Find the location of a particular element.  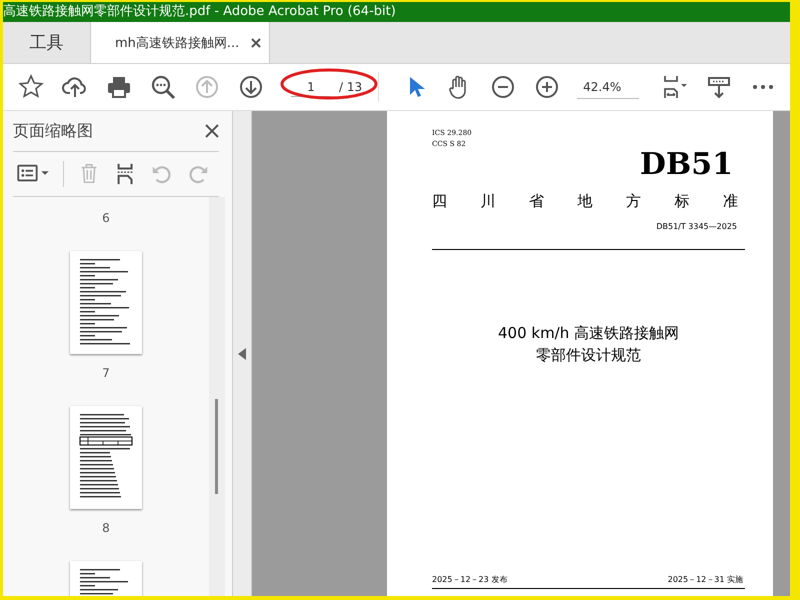

panel-title: 页面缩略图 is located at coordinates (53, 131).